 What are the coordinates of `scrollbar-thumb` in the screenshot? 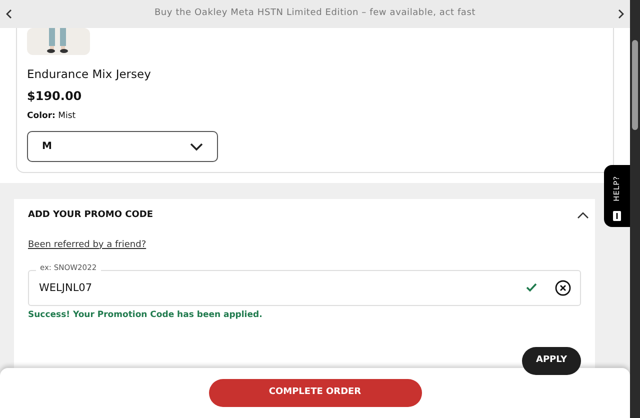 It's located at (635, 85).